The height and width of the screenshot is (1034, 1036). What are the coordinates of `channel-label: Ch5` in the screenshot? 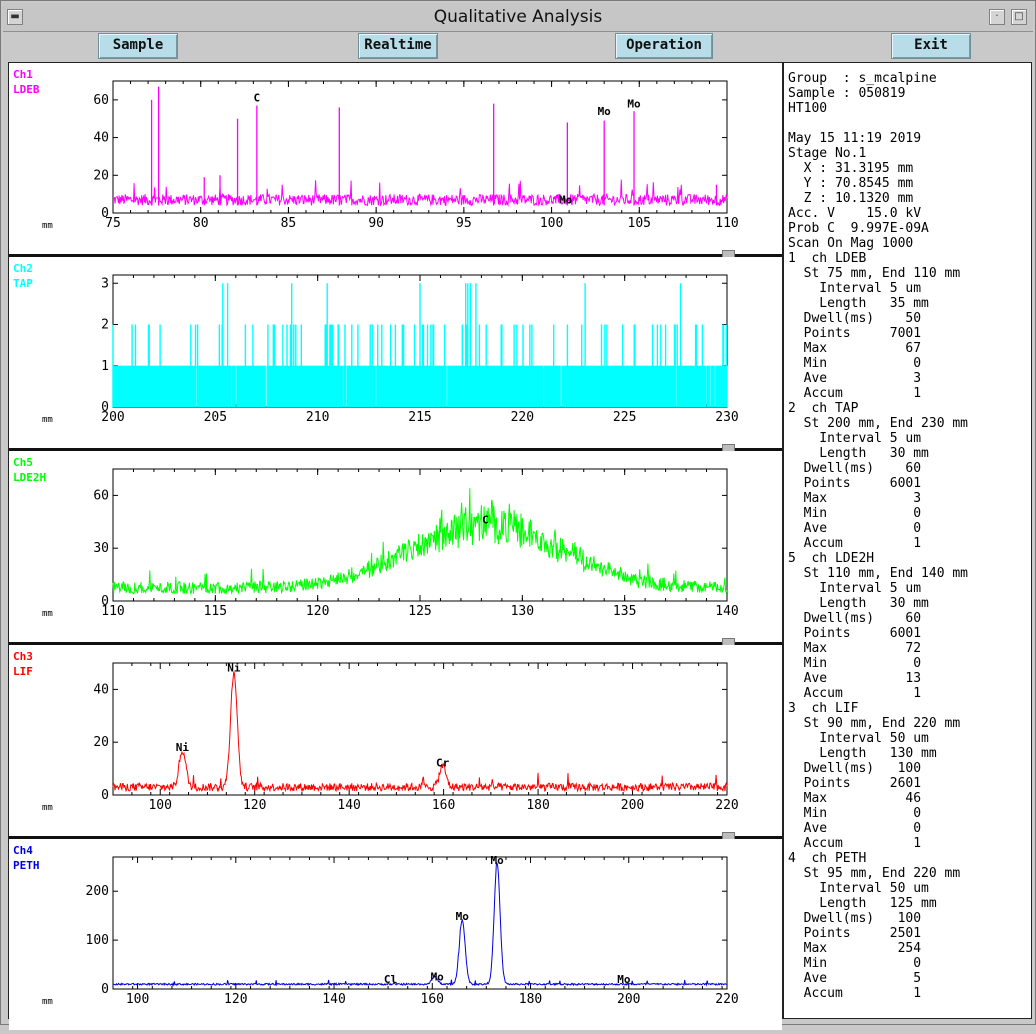 It's located at (23, 462).